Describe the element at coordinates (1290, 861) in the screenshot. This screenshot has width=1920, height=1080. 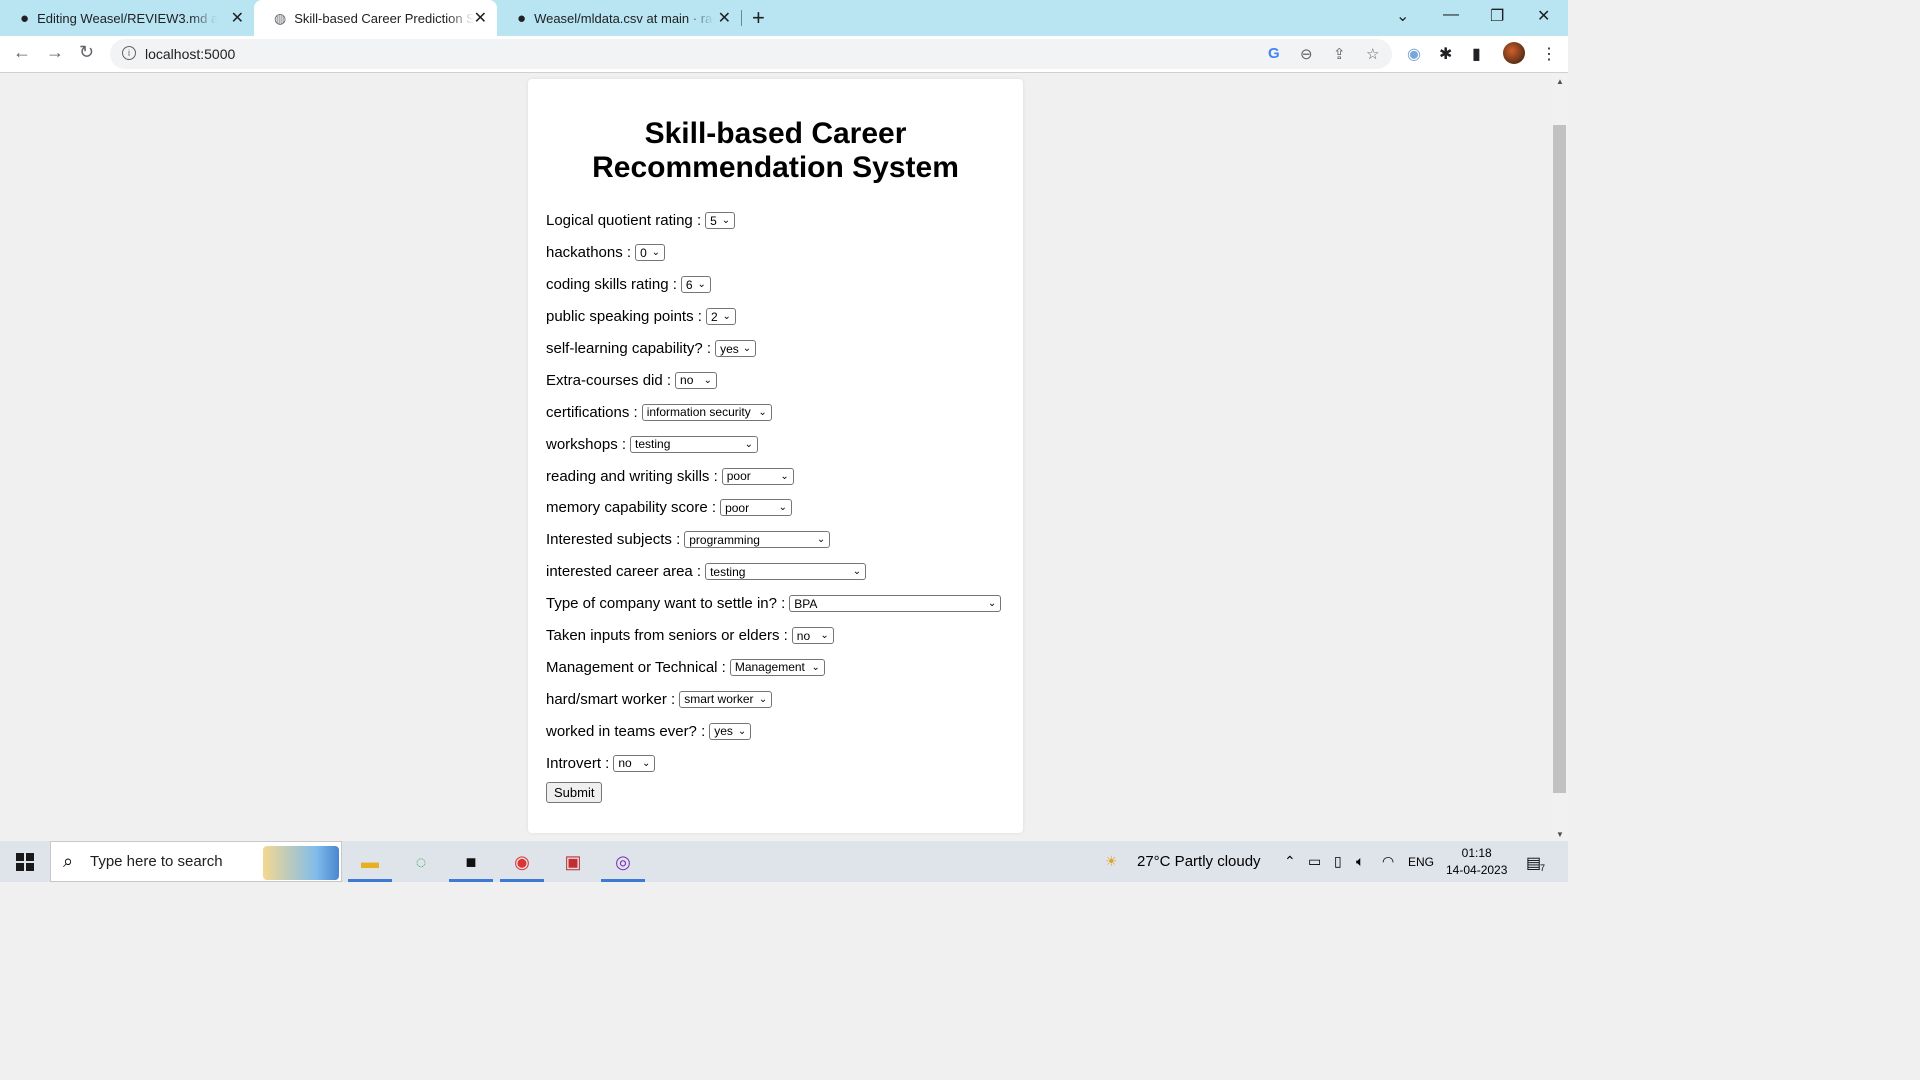
I see `show-hidden-icons-chevron-icon: ⌃` at that location.